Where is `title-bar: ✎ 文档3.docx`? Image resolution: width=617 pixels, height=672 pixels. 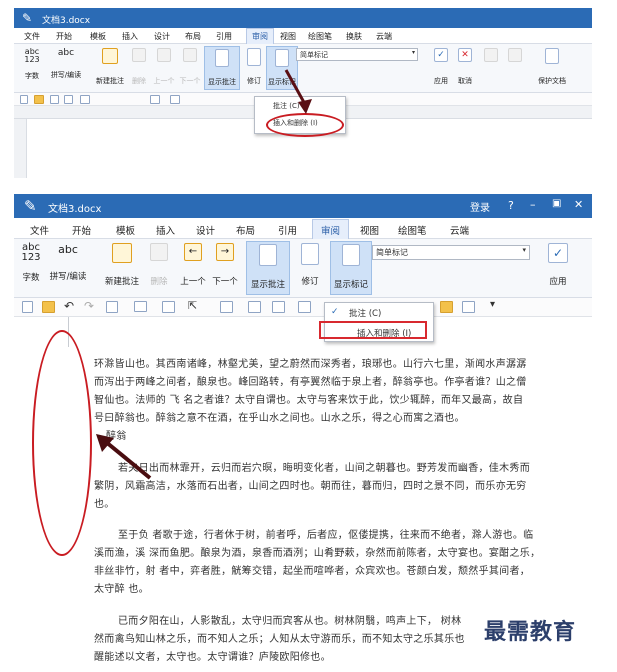
title-bar: ✎ 文档3.docx is located at coordinates (303, 18).